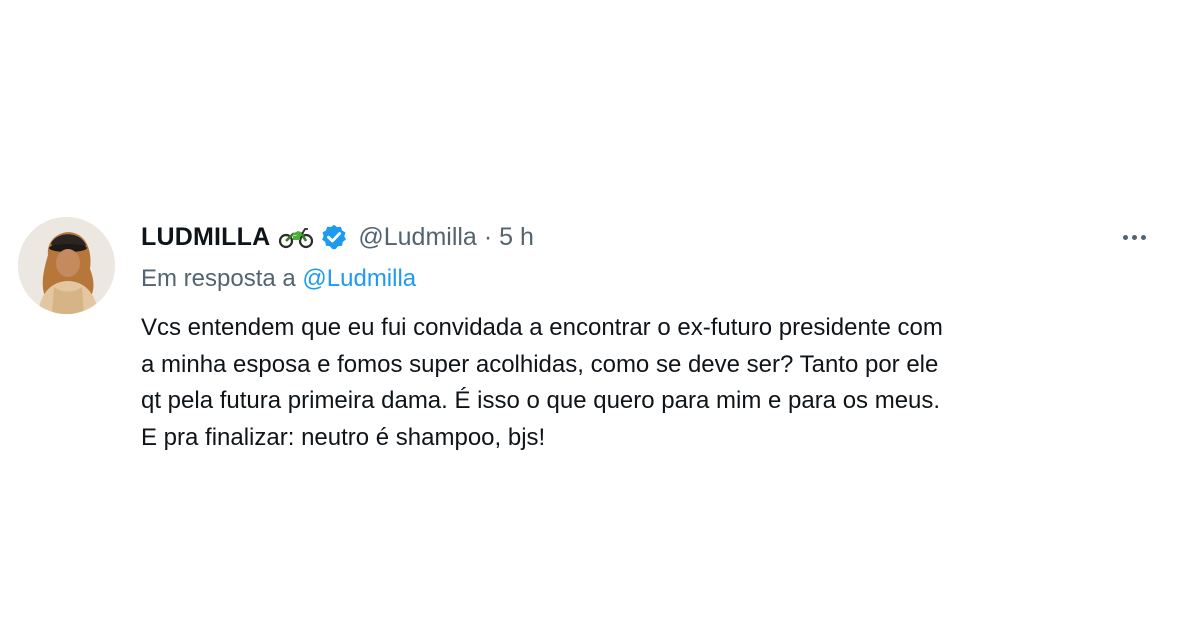 This screenshot has width=1200, height=630. I want to click on motorcycle-icon, so click(296, 237).